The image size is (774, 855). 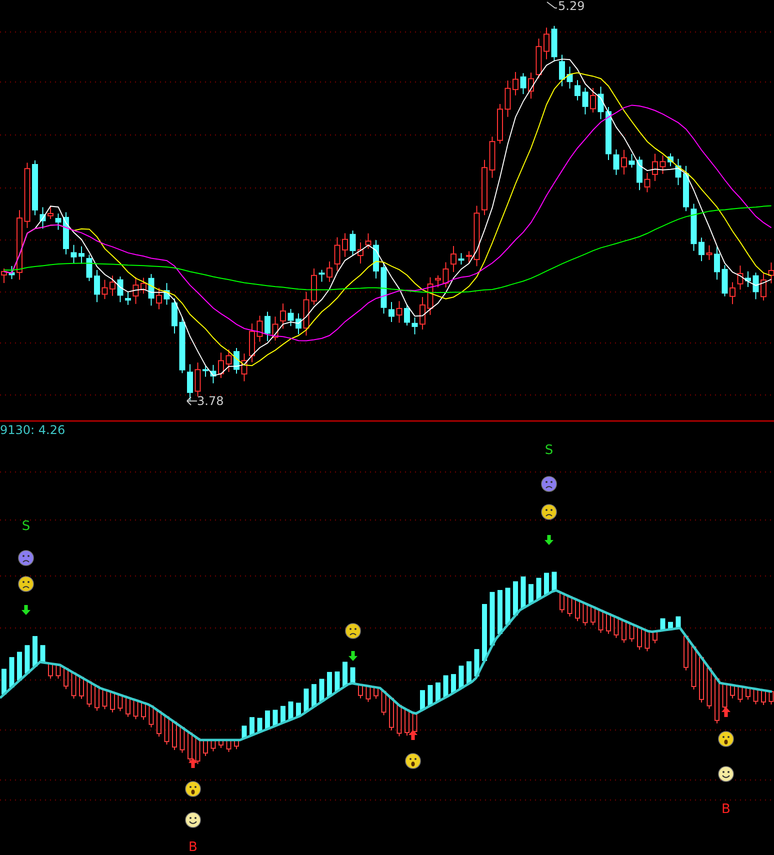 I want to click on indicator-value: 9130: 4.26, so click(x=33, y=430).